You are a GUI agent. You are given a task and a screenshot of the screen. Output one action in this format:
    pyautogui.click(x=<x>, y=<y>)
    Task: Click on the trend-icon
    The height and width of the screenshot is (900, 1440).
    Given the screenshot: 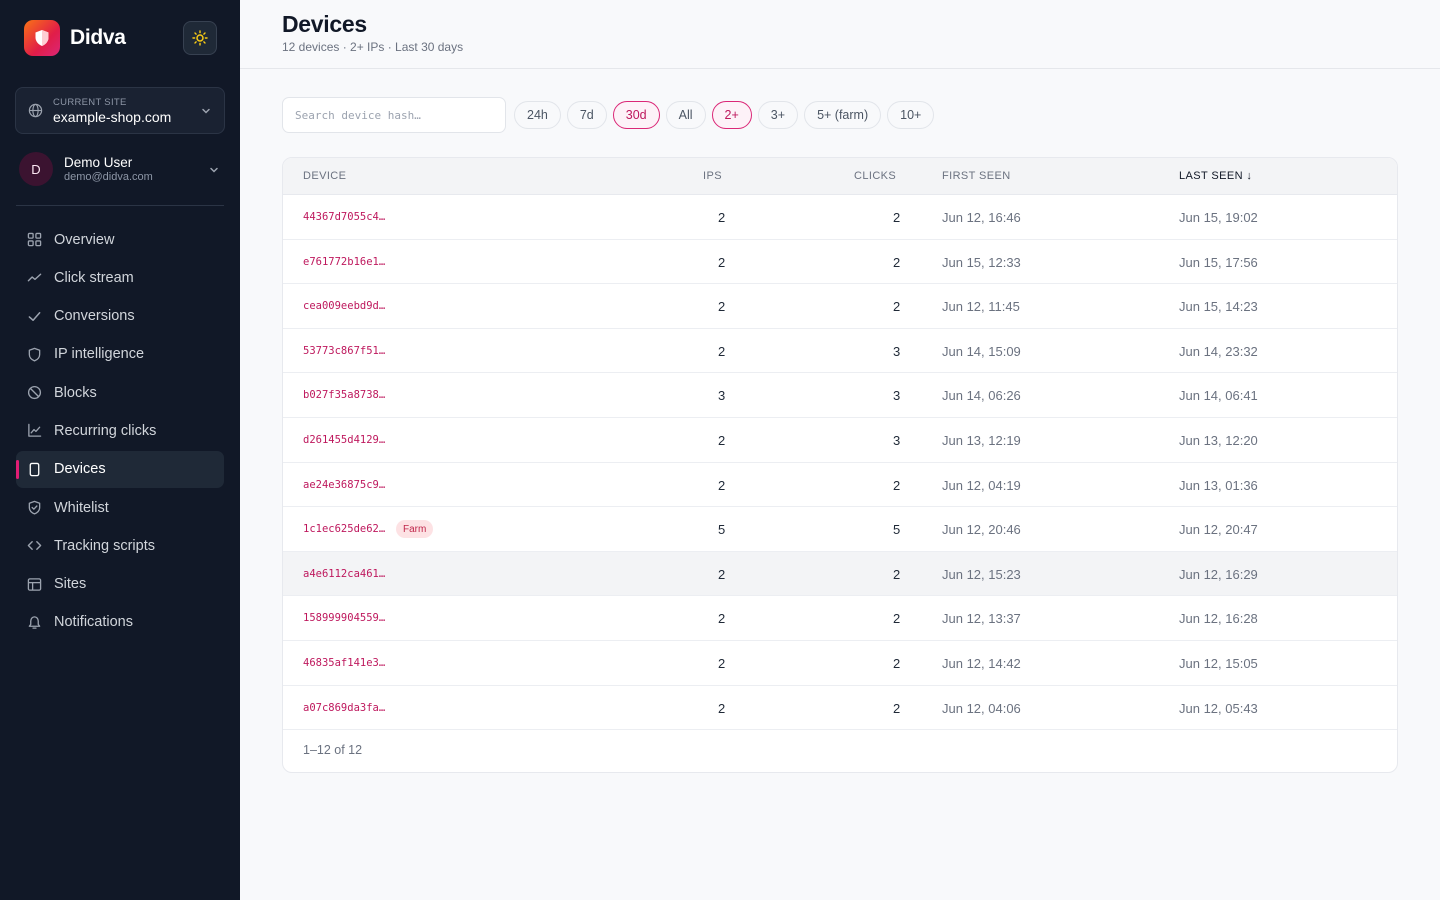 What is the action you would take?
    pyautogui.click(x=34, y=278)
    